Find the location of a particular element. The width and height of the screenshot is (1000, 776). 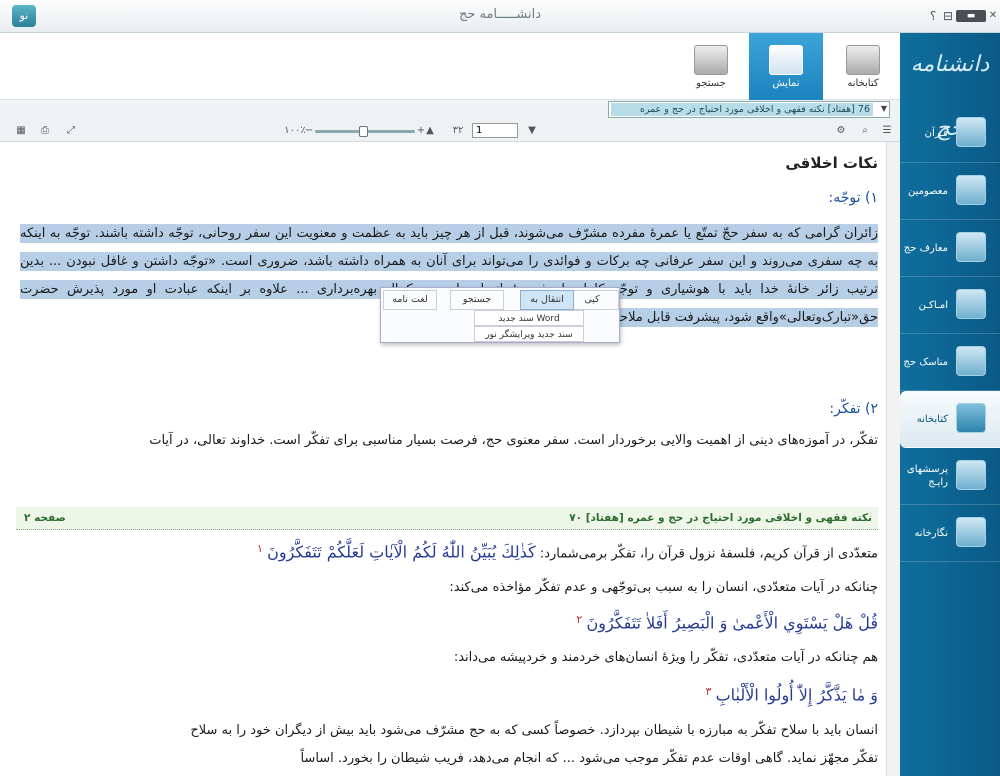

title-bar: نو دانشـــــامه حج ؟ ⊟ ▬ ✕ is located at coordinates (500, 16).